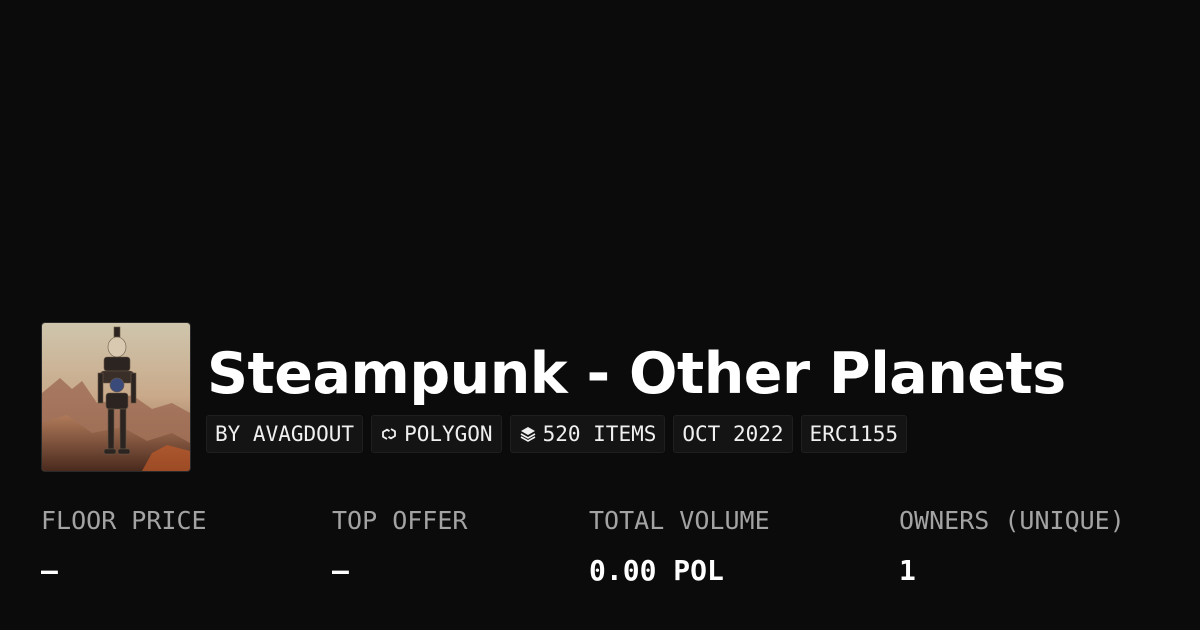 This screenshot has height=630, width=1200. Describe the element at coordinates (124, 520) in the screenshot. I see `stat-label: FLOOR PRICE` at that location.